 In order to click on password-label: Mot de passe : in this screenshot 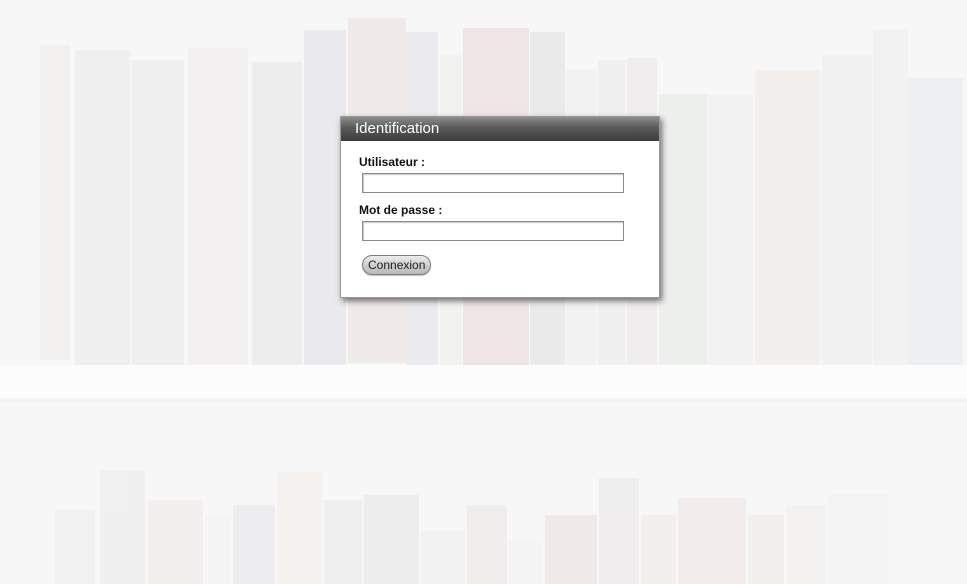, I will do `click(401, 210)`.